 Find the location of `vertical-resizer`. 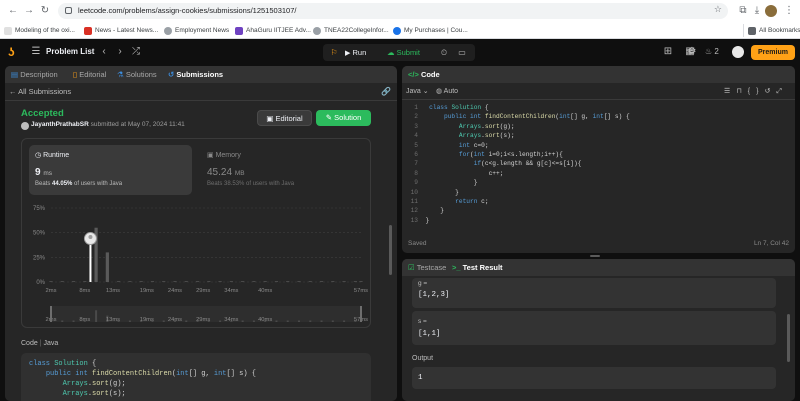

vertical-resizer is located at coordinates (595, 256).